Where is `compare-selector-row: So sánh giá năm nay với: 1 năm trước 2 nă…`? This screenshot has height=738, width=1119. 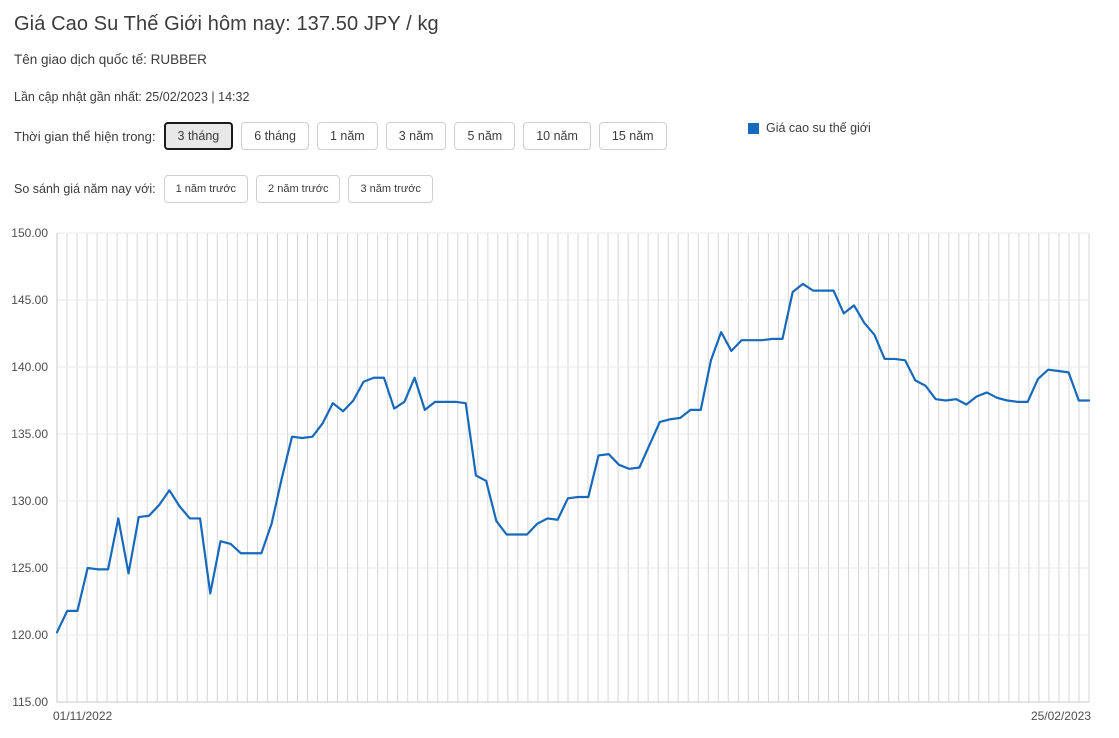 compare-selector-row: So sánh giá năm nay với: 1 năm trước 2 nă… is located at coordinates (227, 189).